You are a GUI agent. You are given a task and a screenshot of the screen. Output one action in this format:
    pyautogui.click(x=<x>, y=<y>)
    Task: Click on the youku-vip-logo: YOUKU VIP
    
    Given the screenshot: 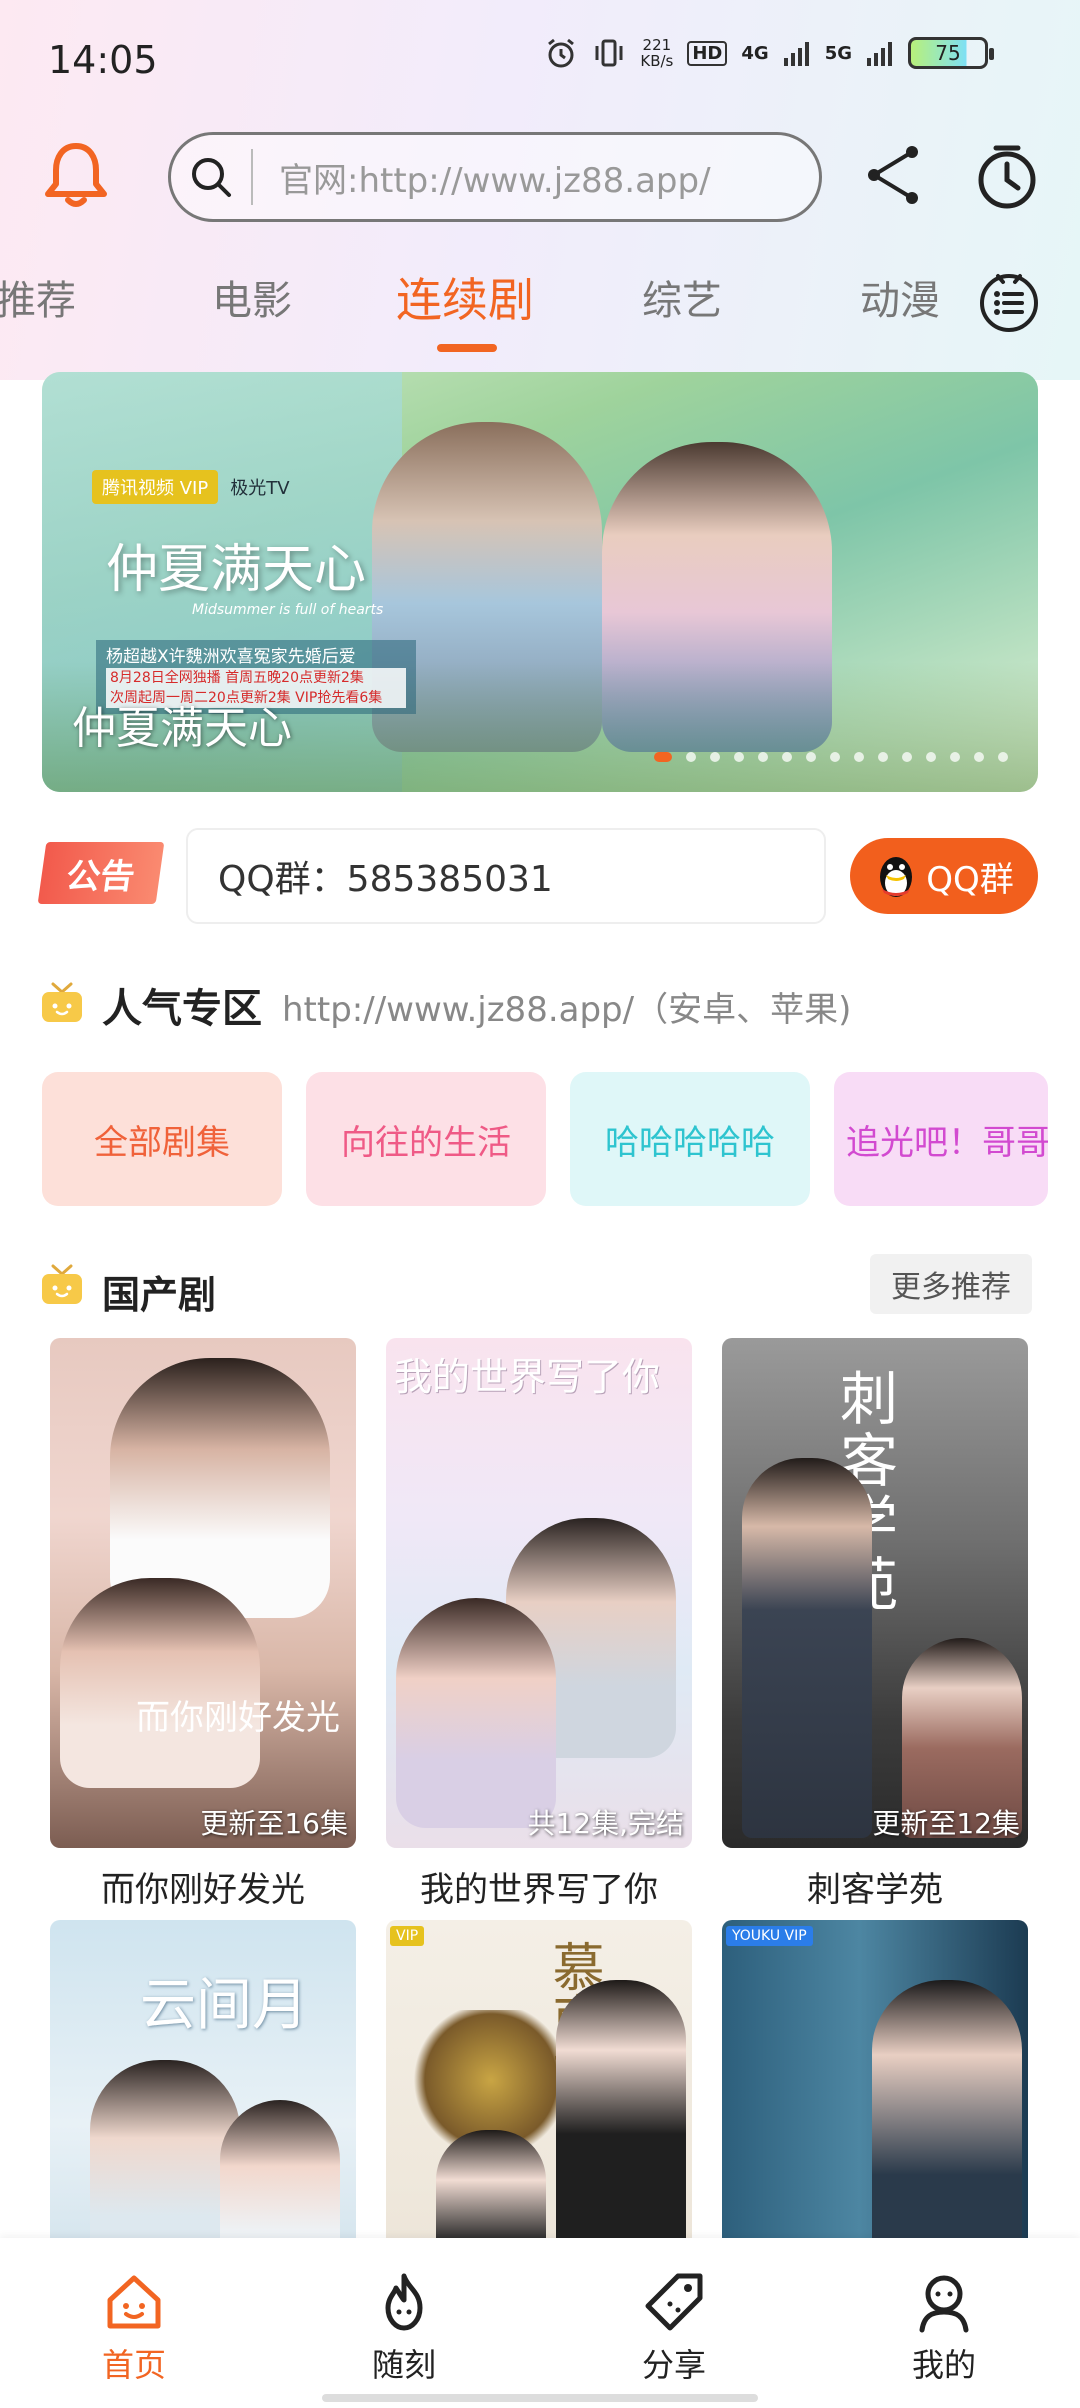 What is the action you would take?
    pyautogui.click(x=769, y=1936)
    